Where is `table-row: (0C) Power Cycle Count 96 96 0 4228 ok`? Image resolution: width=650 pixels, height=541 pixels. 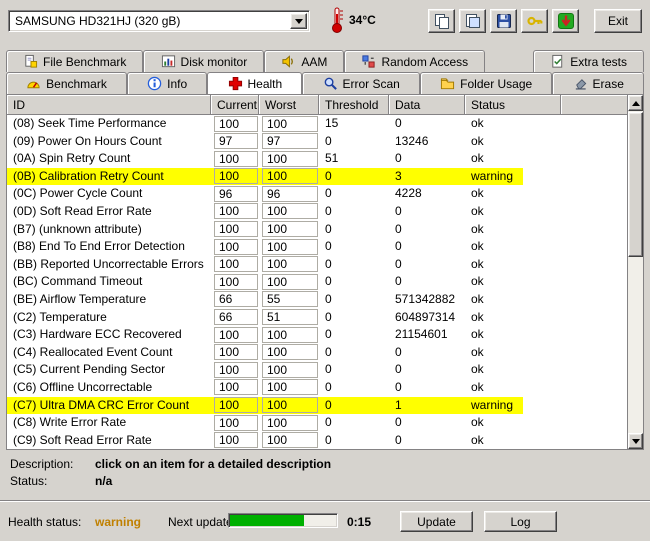
table-row: (0C) Power Cycle Count 96 96 0 4228 ok is located at coordinates (317, 194).